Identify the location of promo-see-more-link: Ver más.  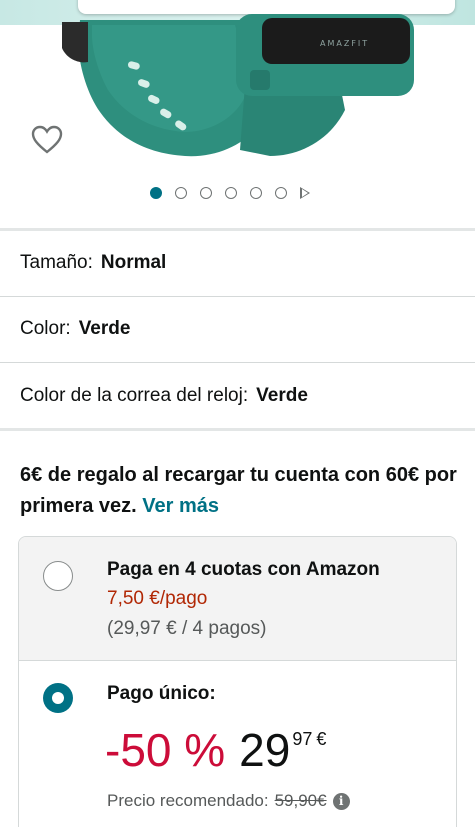
(180, 506).